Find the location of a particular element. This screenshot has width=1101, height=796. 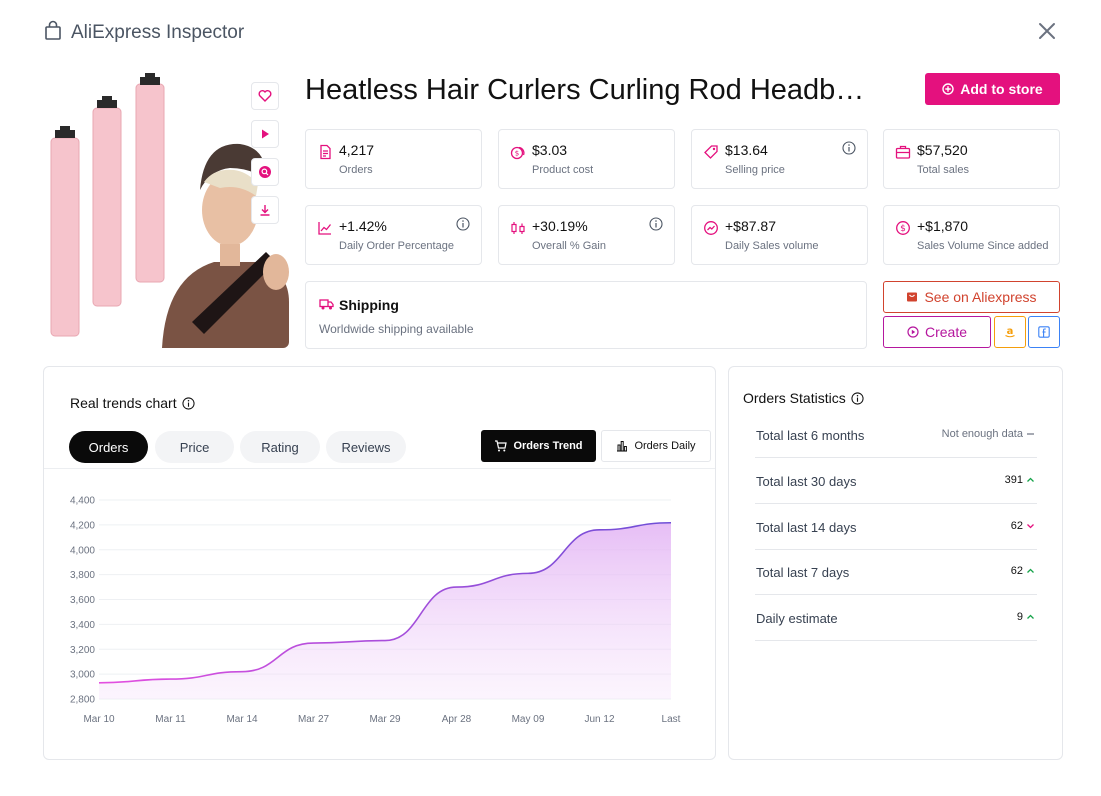

y-tick-label: 3,000 is located at coordinates (82, 675).